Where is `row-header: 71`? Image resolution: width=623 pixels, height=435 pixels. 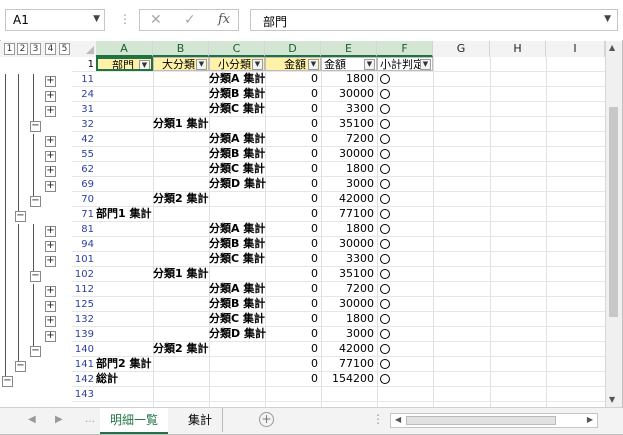 row-header: 71 is located at coordinates (84, 214).